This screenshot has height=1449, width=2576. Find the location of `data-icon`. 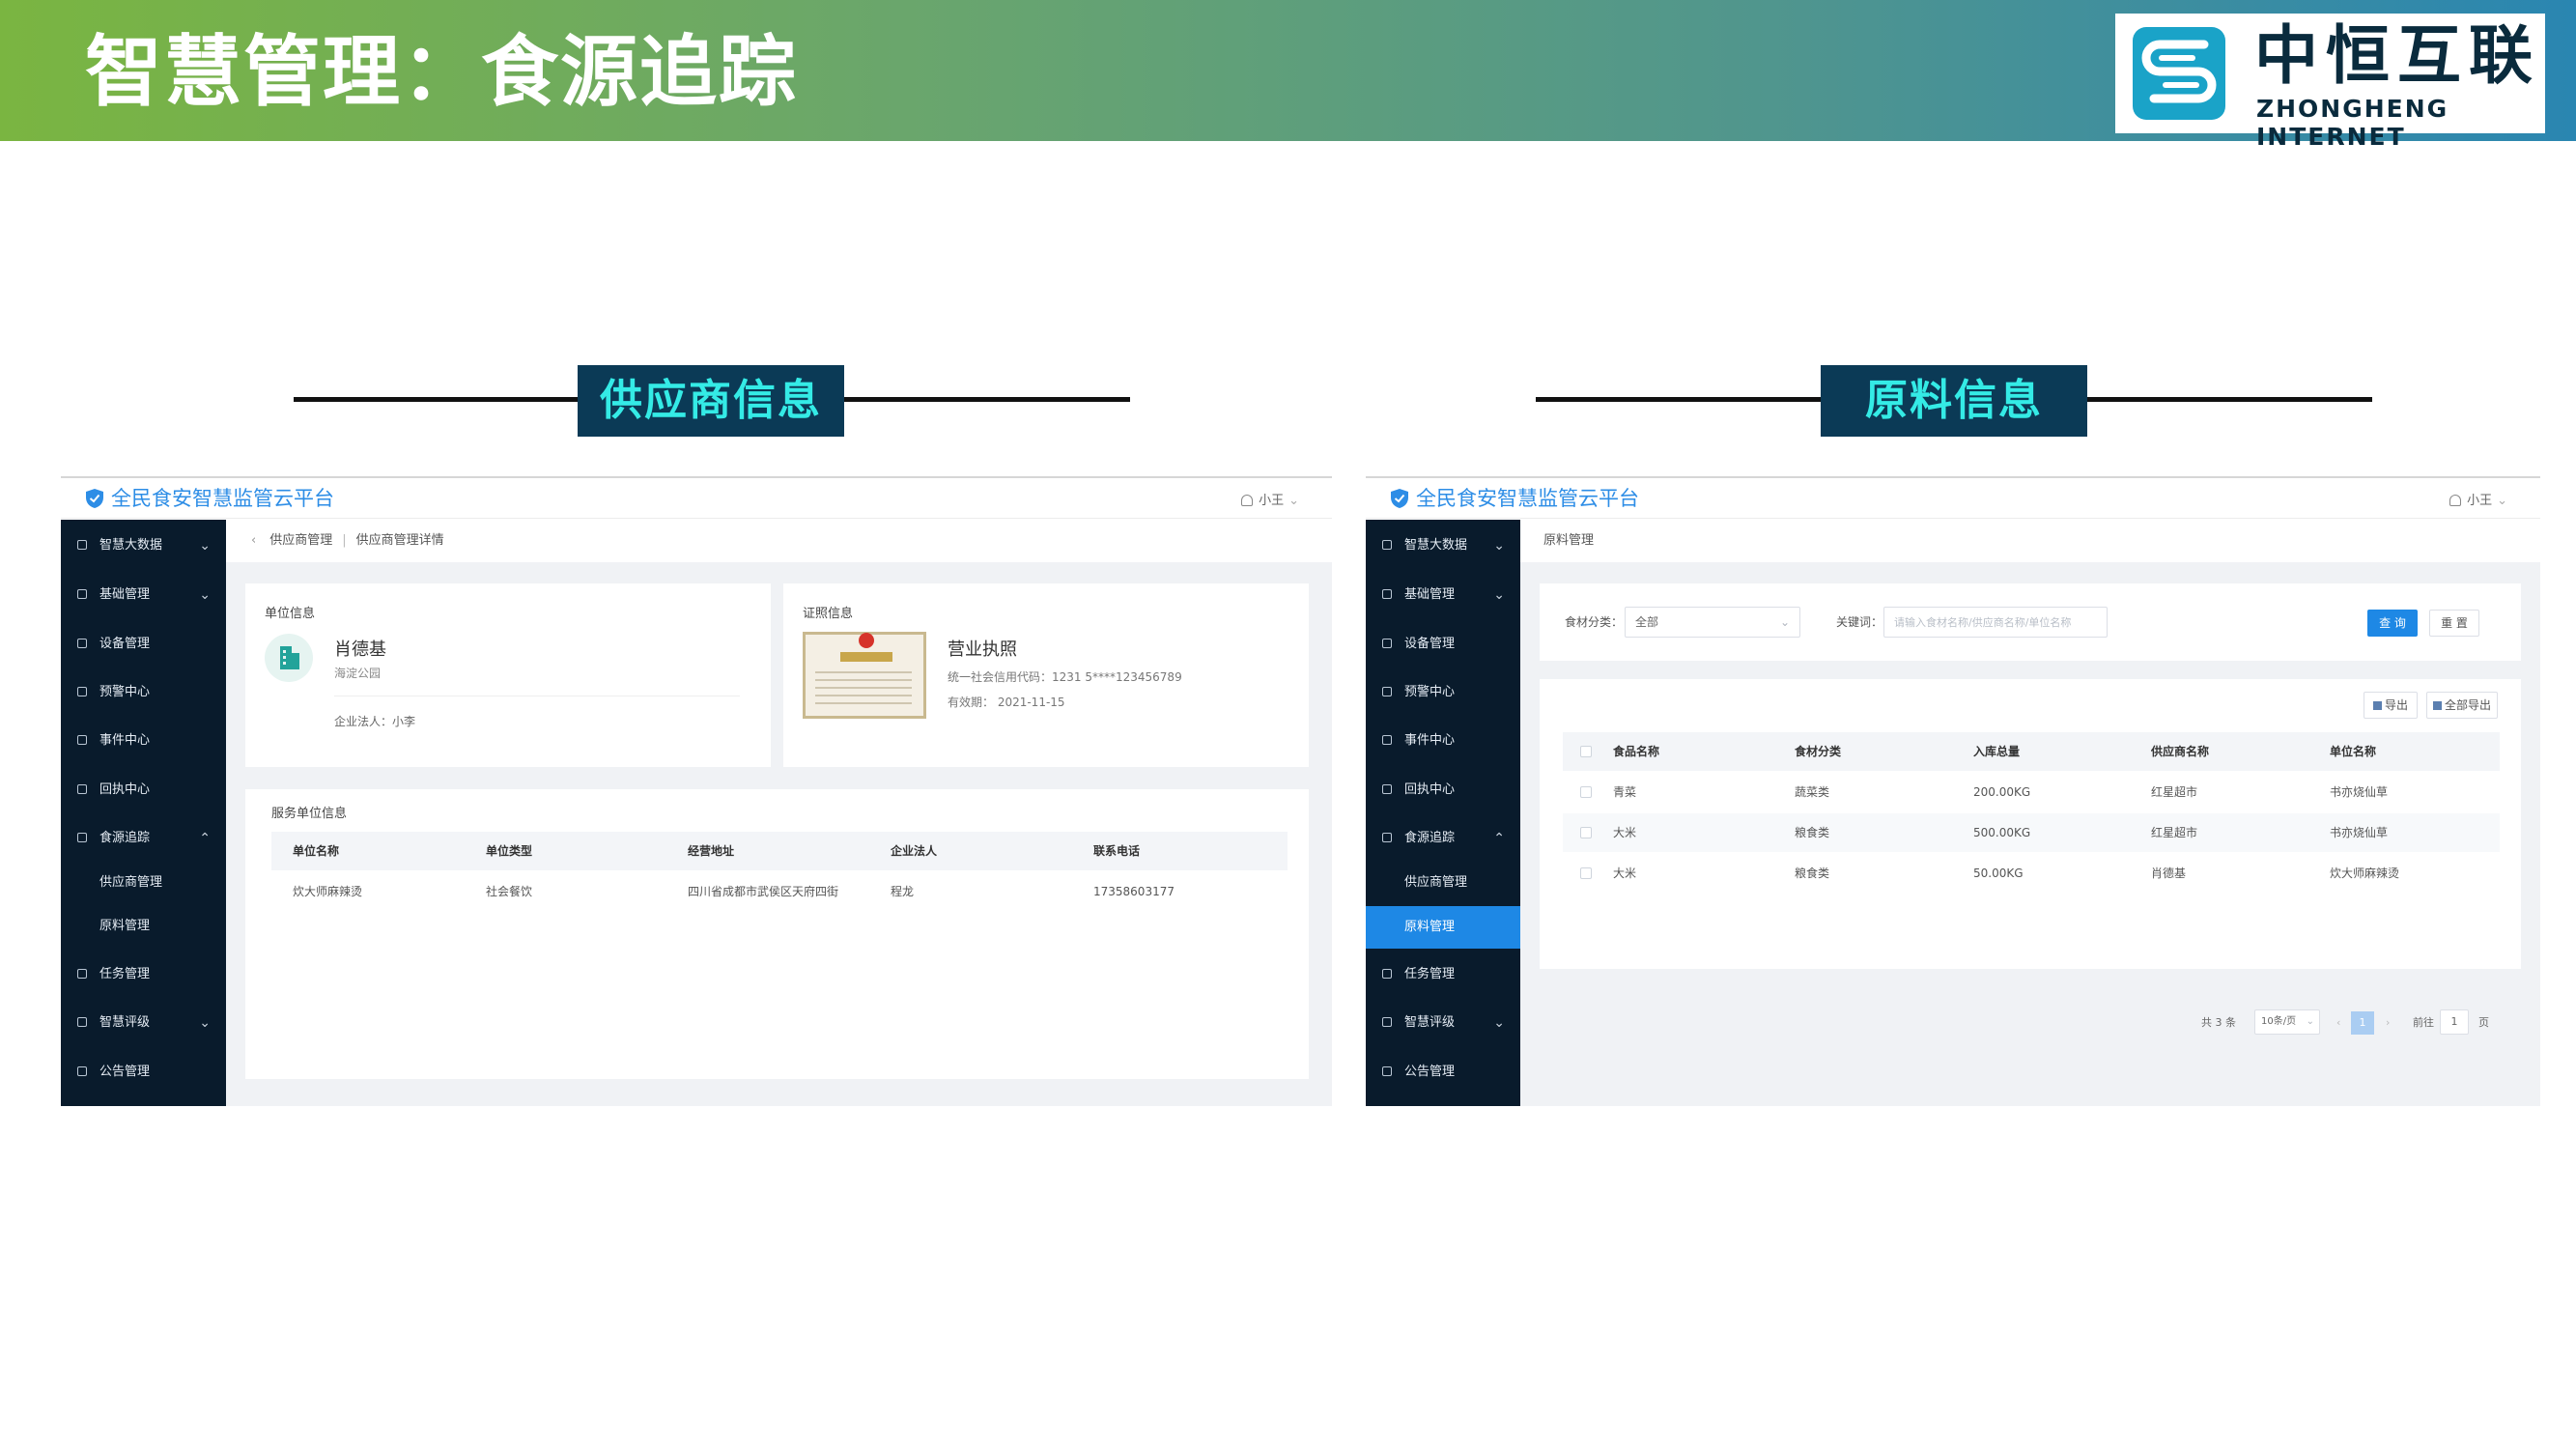

data-icon is located at coordinates (82, 545).